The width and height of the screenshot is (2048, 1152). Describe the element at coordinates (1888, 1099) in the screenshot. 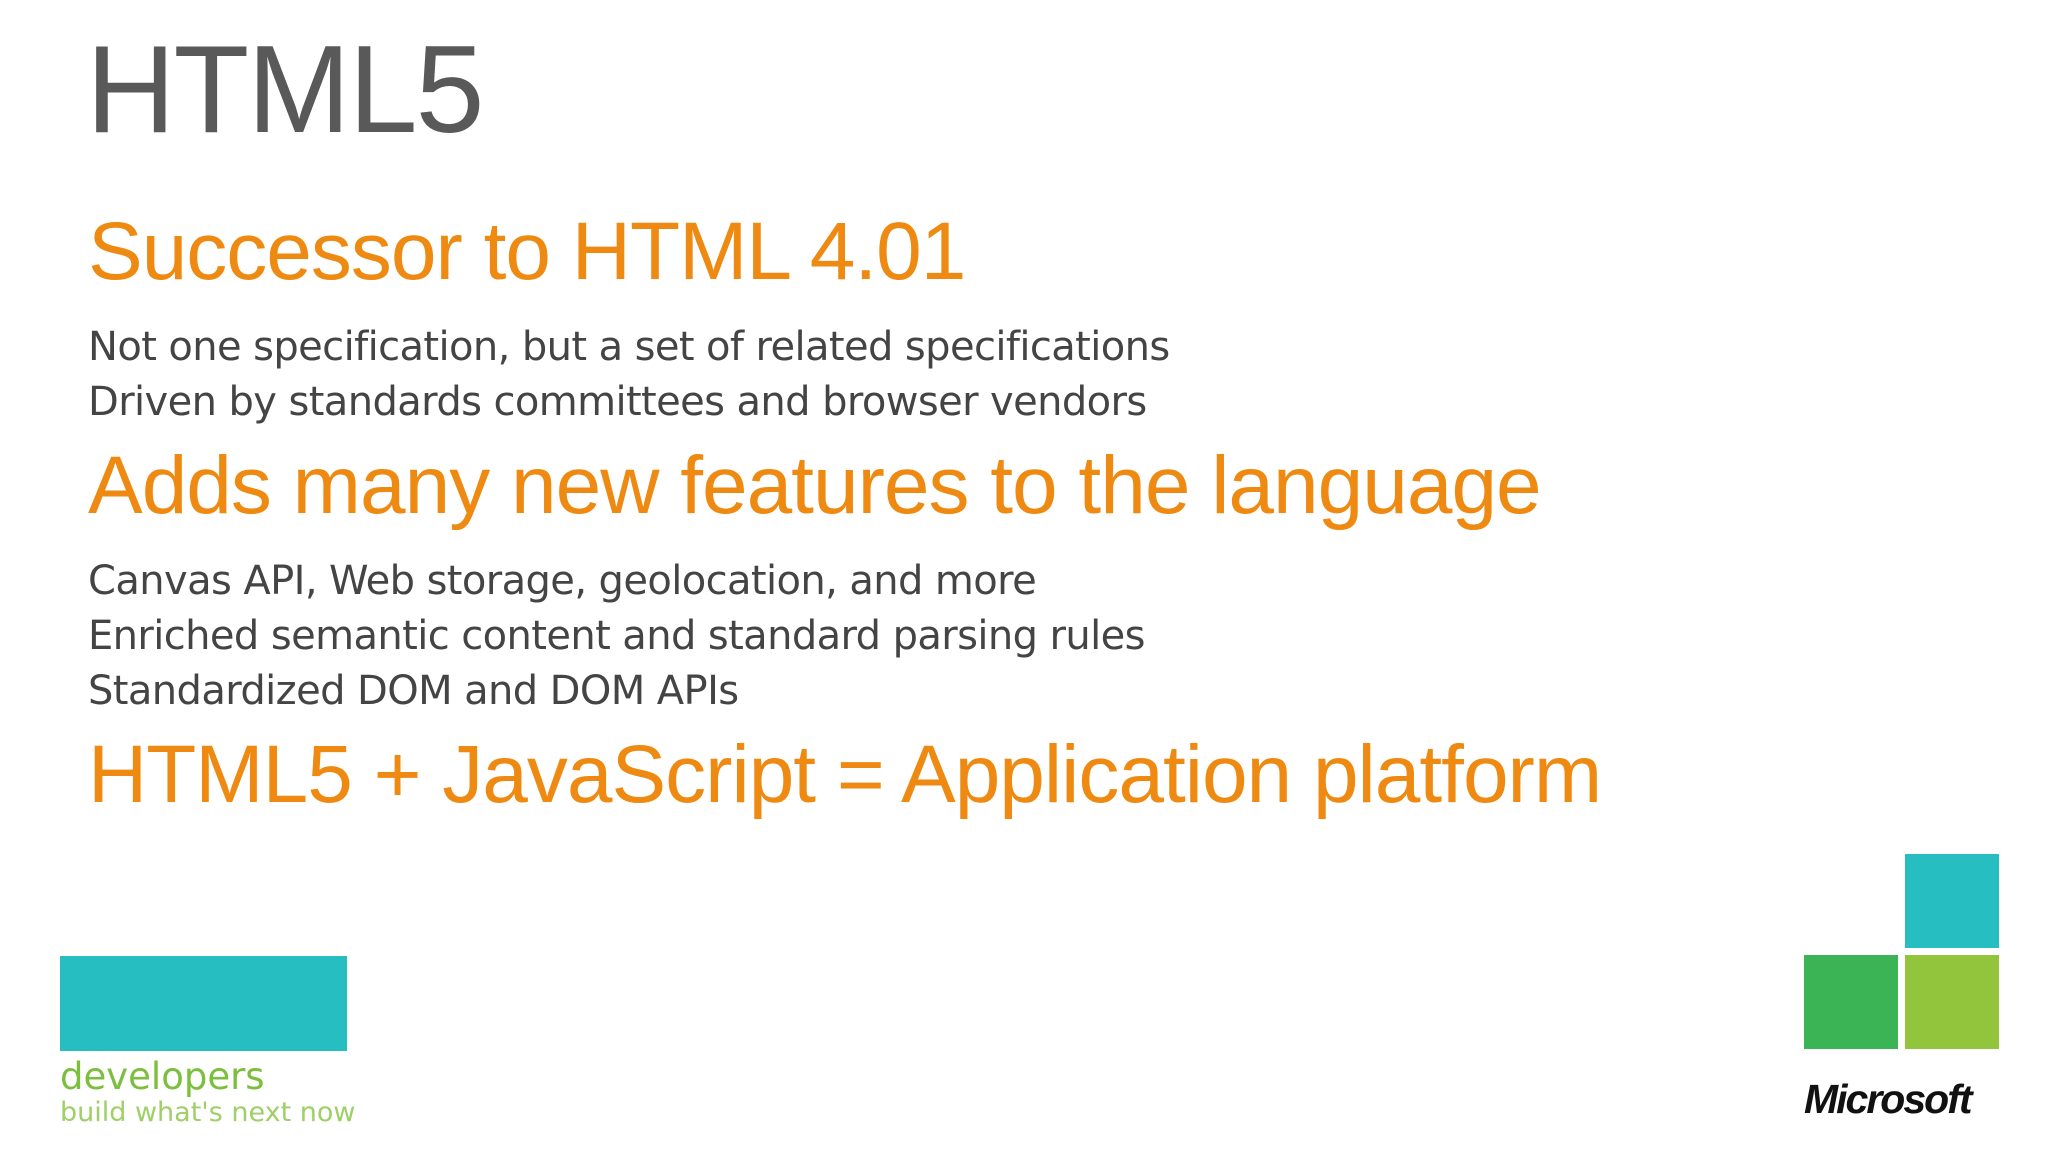

I see `microsoft-logo-word: Microsoft` at that location.